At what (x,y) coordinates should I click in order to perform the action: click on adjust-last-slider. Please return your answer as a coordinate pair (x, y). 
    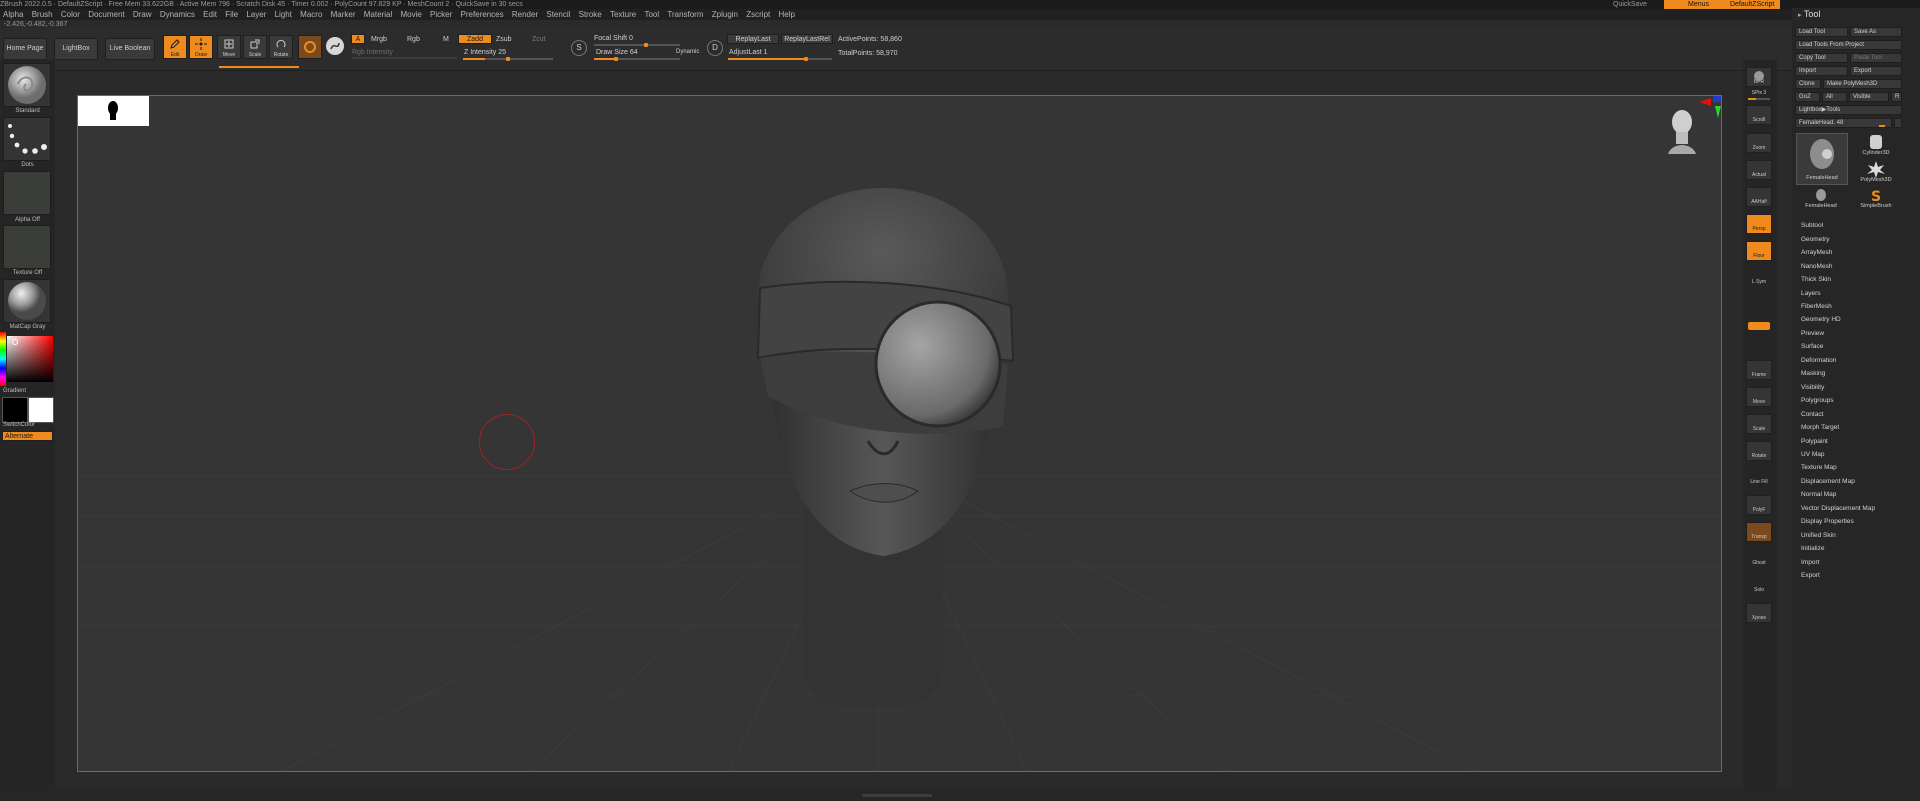
    Looking at the image, I should click on (780, 59).